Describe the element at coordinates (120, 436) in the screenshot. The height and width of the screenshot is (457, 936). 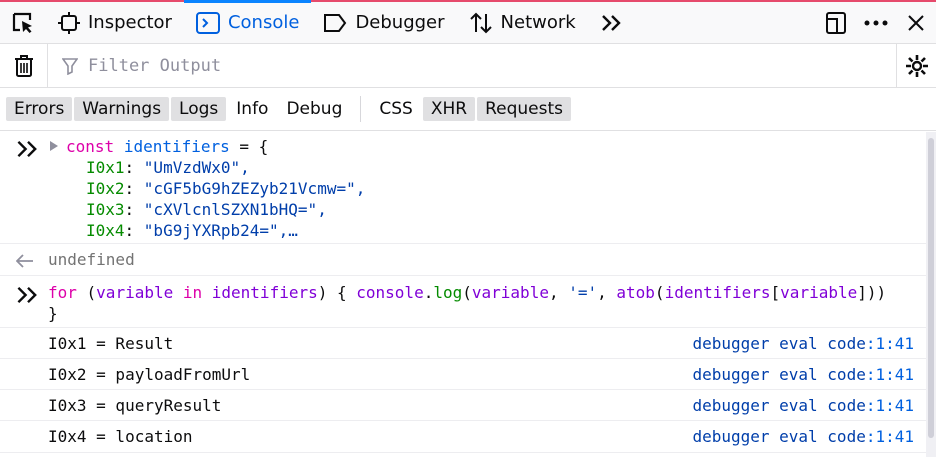
I see `log-message: I0x4 = location` at that location.